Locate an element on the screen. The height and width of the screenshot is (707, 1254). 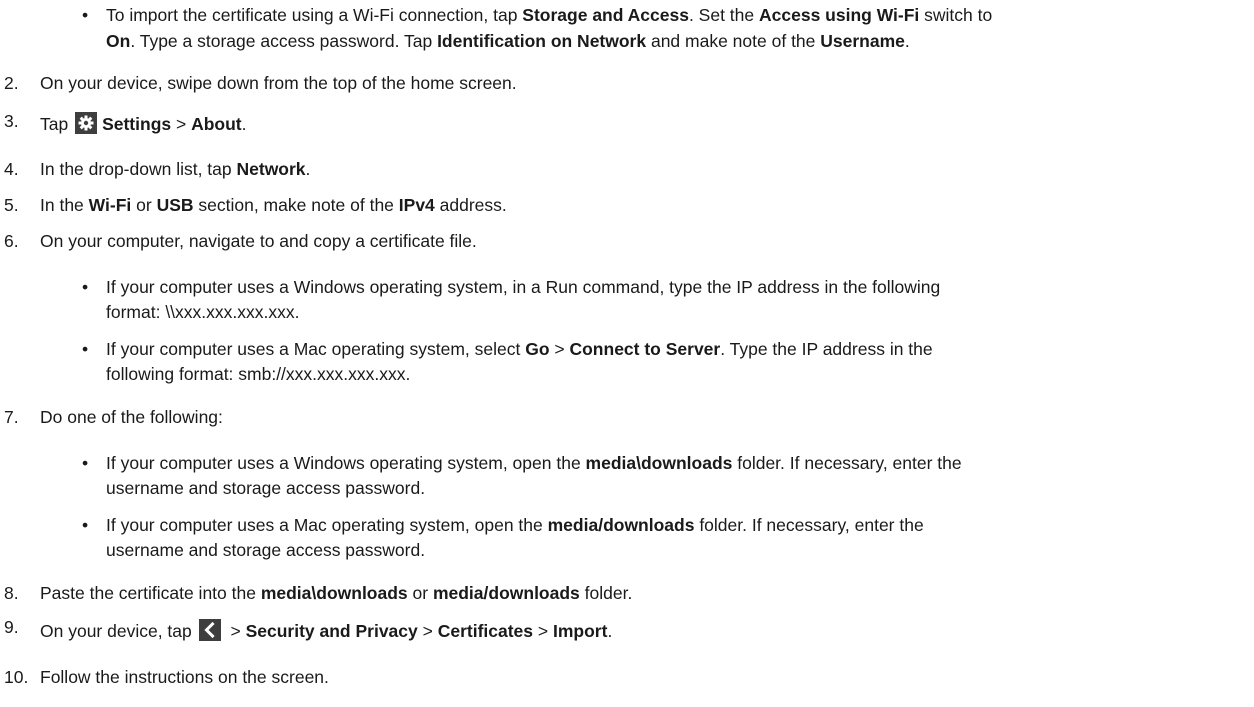
bold-text: About is located at coordinates (216, 124).